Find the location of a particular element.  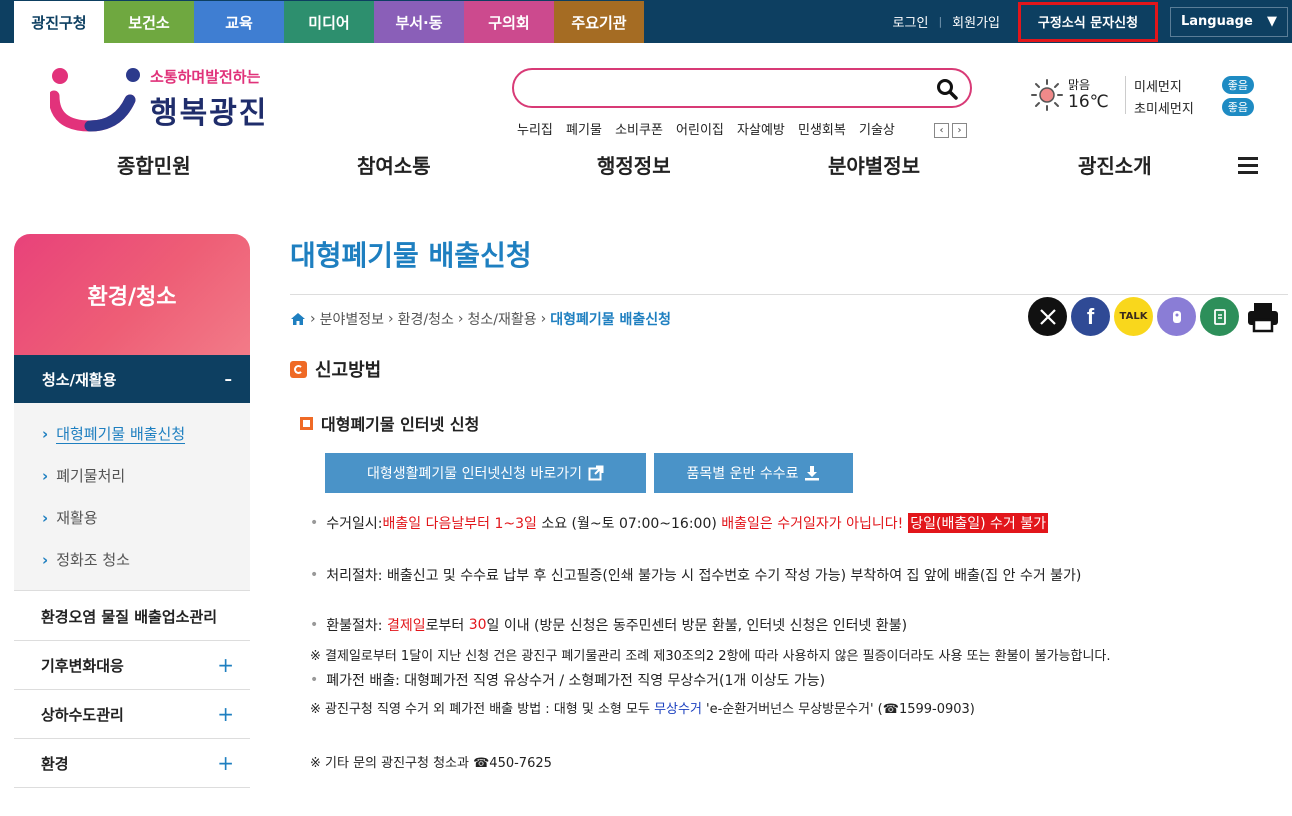

breadcrumb: › 분야별정보 › 환경/청소 › 청소/재활용 › 대형폐기물 배출신청 is located at coordinates (480, 319).